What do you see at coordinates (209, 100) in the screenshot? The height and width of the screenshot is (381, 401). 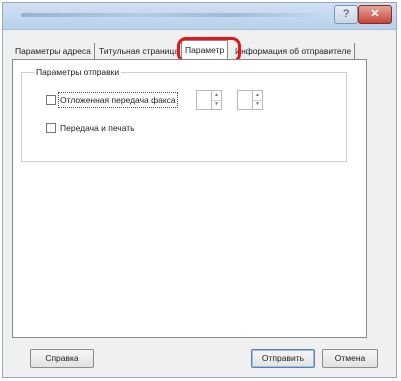 I see `hour-spinner: ▲ ▼` at bounding box center [209, 100].